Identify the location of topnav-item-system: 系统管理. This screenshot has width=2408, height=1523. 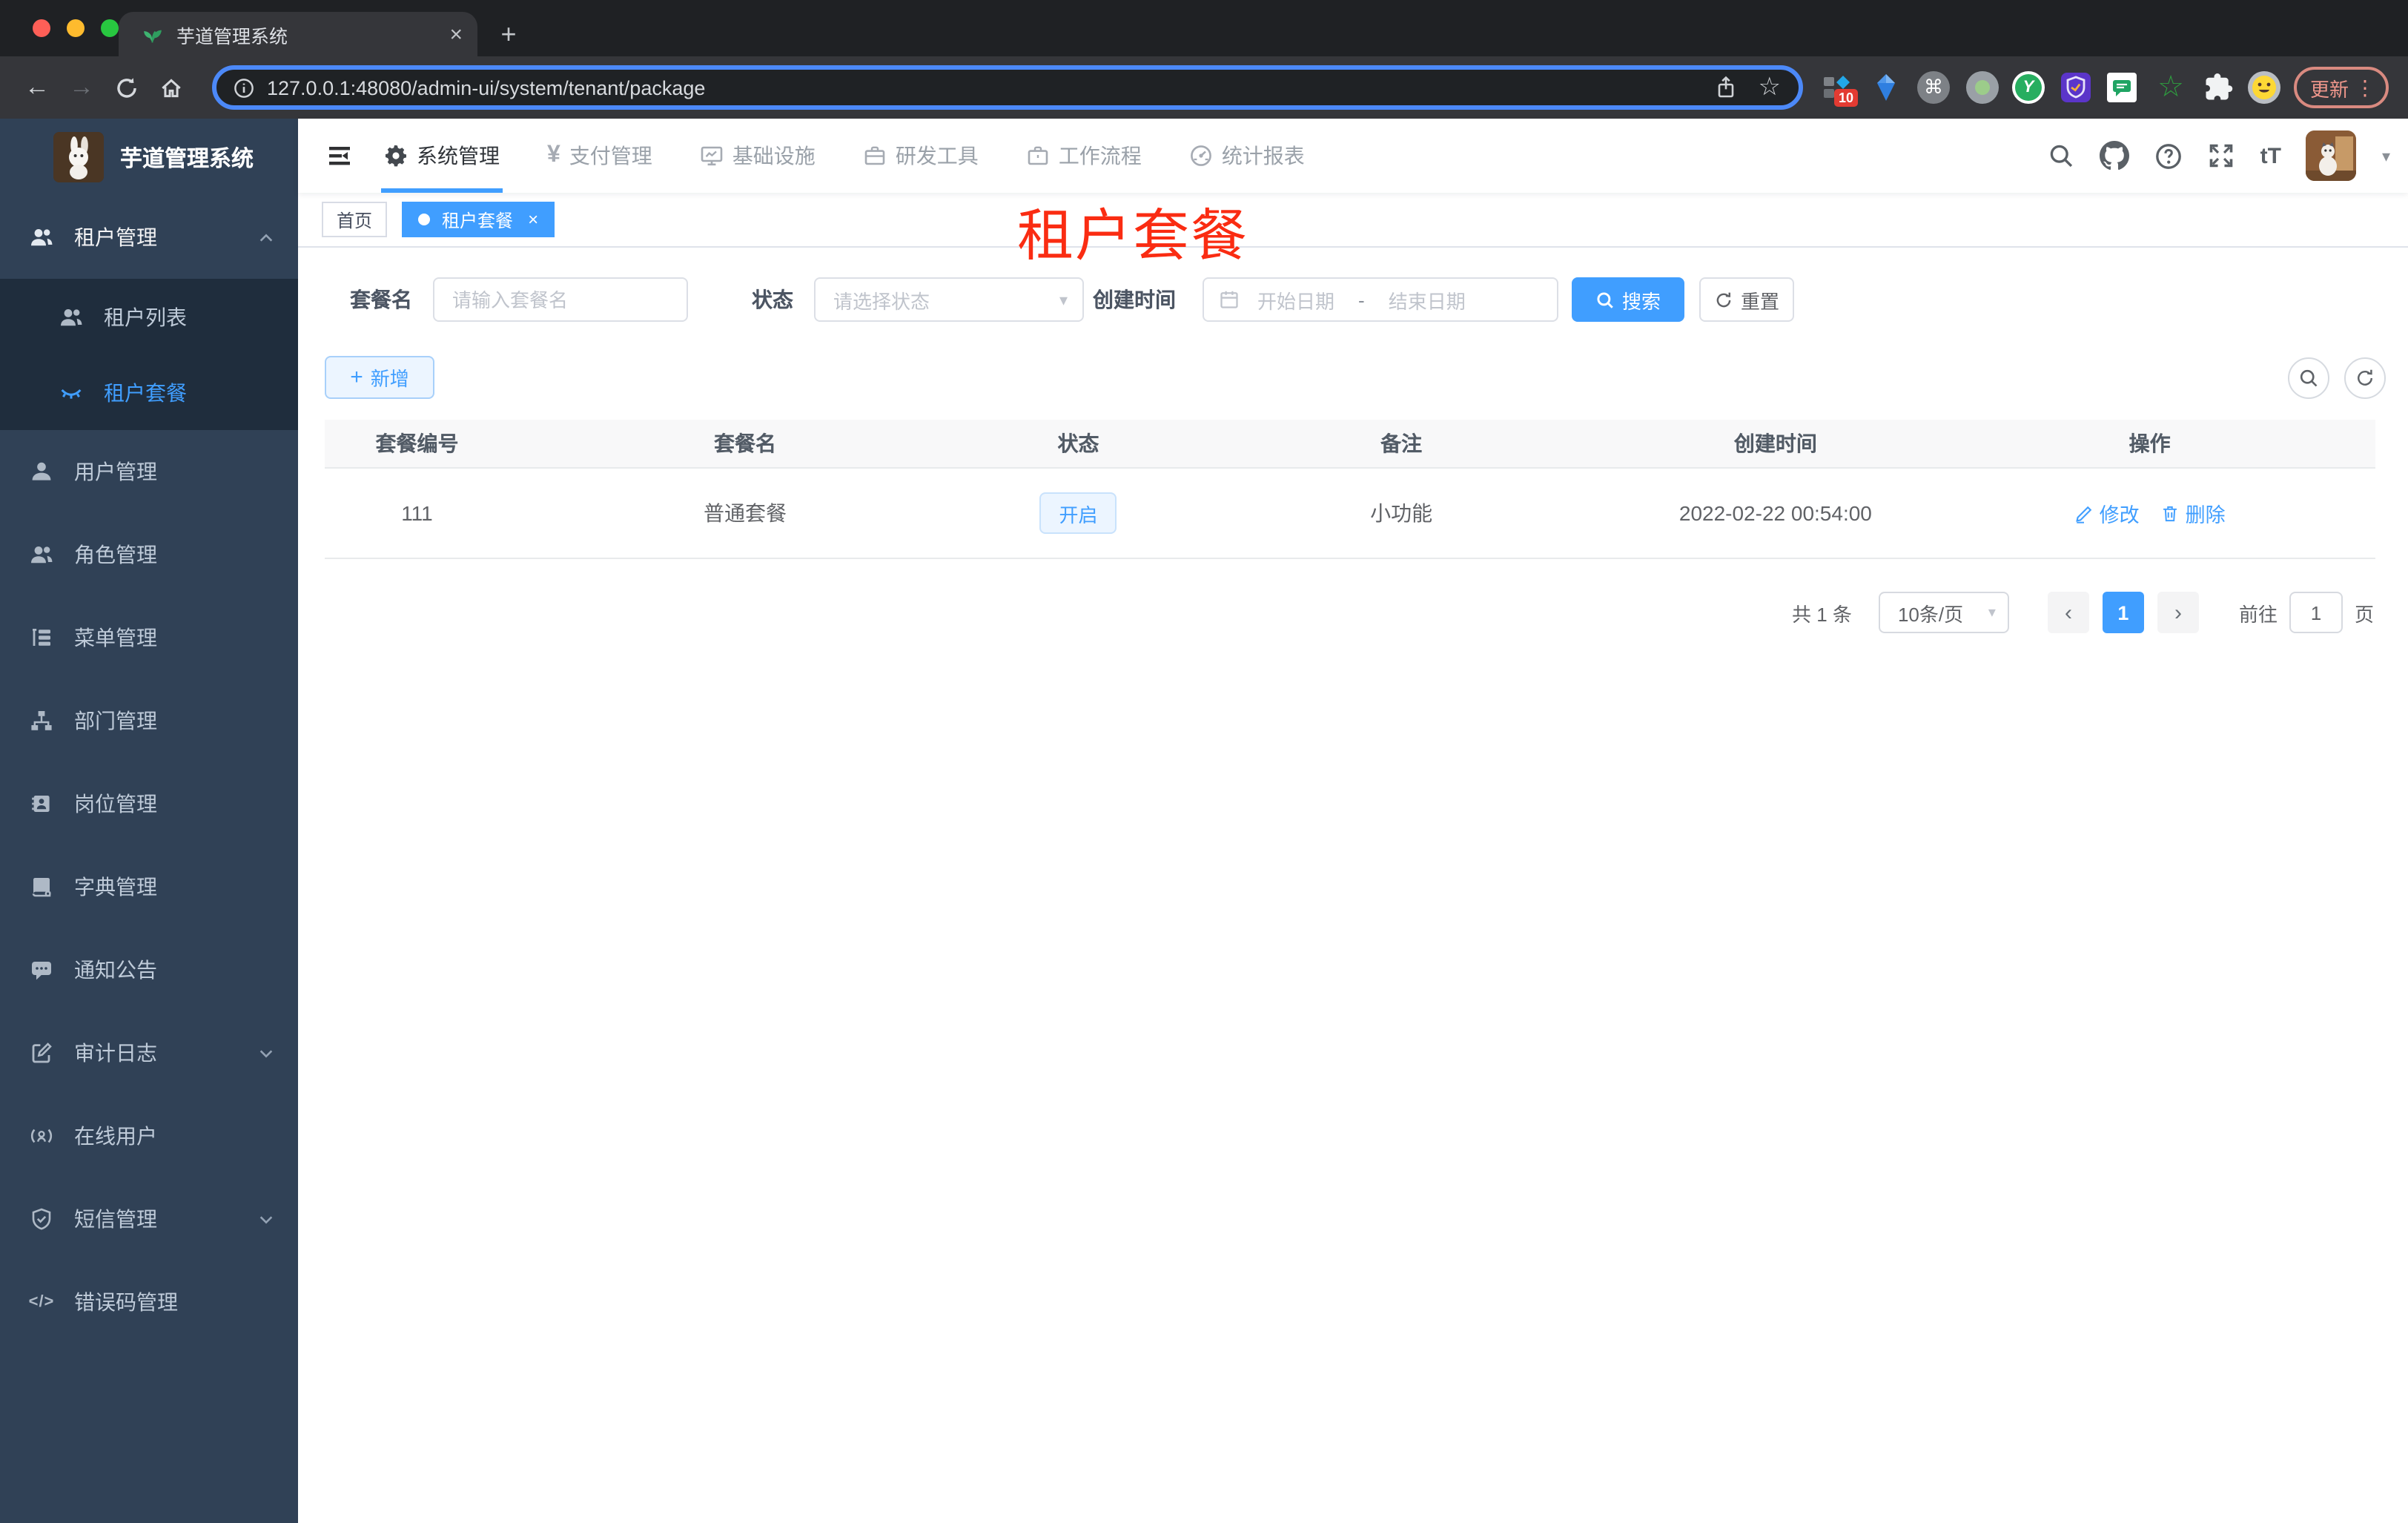
(442, 156).